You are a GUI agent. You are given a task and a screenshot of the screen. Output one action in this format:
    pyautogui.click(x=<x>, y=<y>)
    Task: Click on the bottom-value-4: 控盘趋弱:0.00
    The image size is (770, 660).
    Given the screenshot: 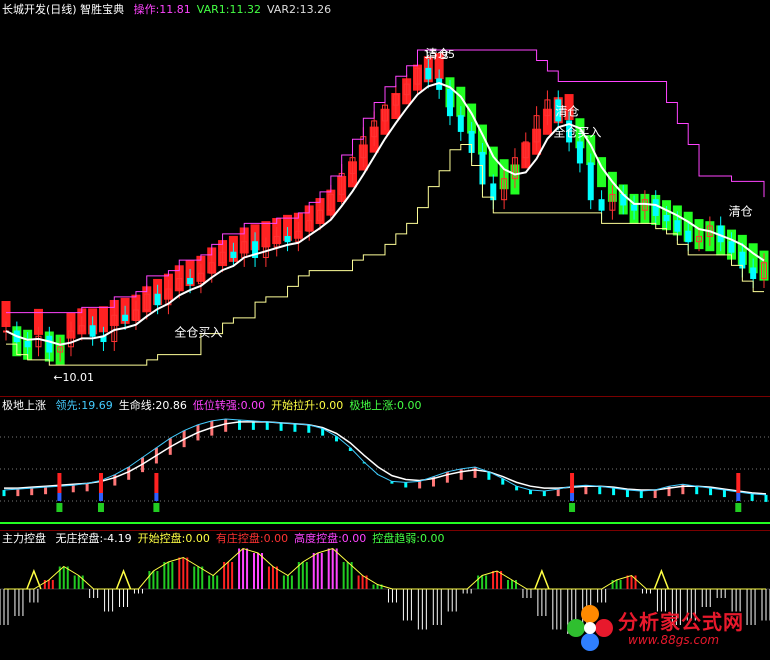 What is the action you would take?
    pyautogui.click(x=408, y=538)
    